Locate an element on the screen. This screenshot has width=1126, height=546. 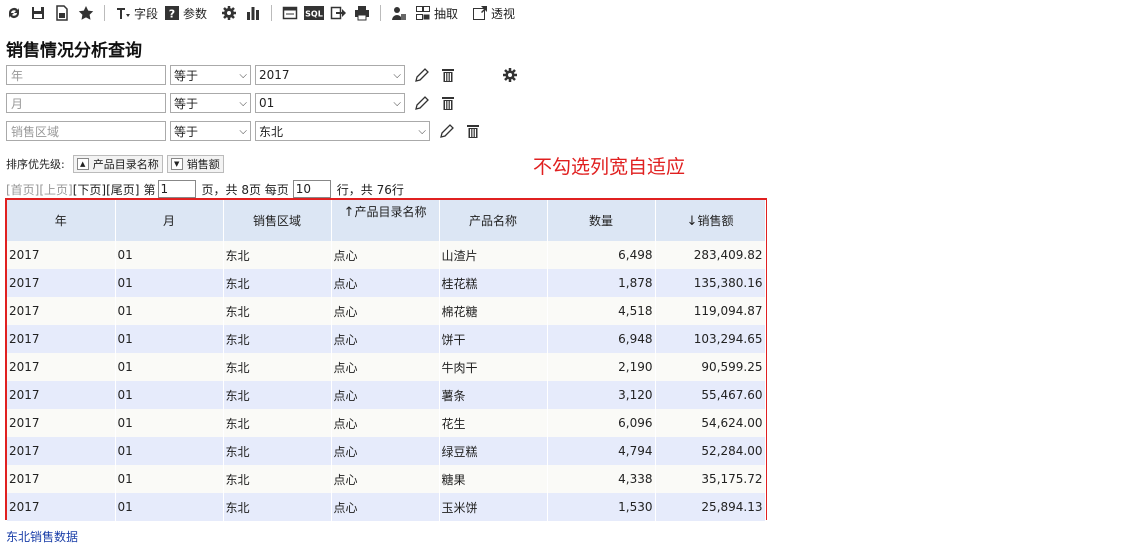
column-header-label: 数量 is located at coordinates (600, 221).